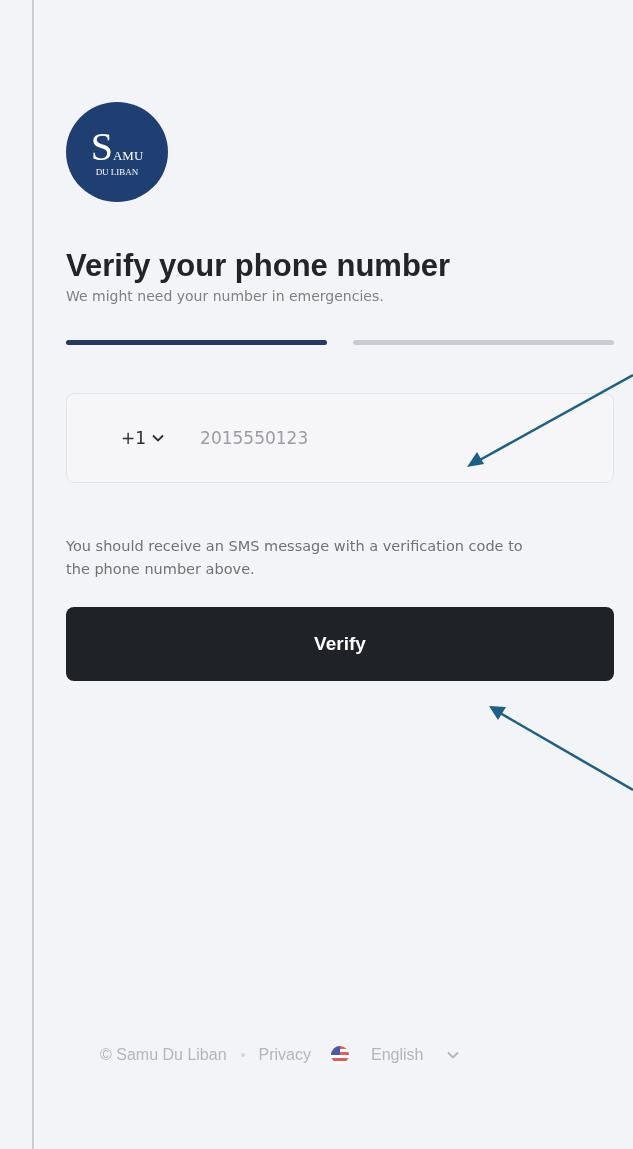 The height and width of the screenshot is (1149, 633). What do you see at coordinates (225, 296) in the screenshot?
I see `subtitle: We might need your number in emergencies.` at bounding box center [225, 296].